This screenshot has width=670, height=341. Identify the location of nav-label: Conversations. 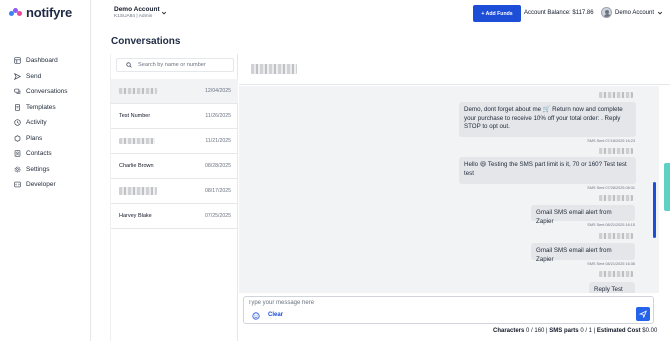
(47, 92).